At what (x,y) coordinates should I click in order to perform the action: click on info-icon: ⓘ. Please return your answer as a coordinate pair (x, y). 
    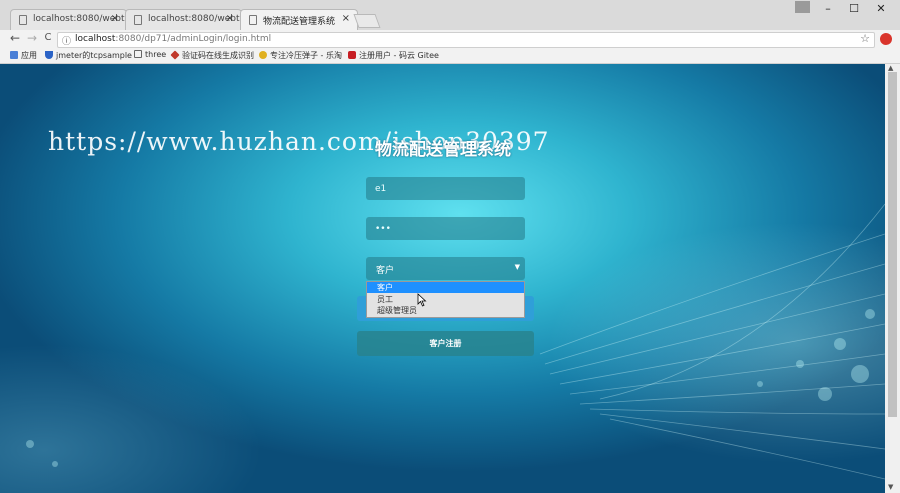
    Looking at the image, I should click on (66, 40).